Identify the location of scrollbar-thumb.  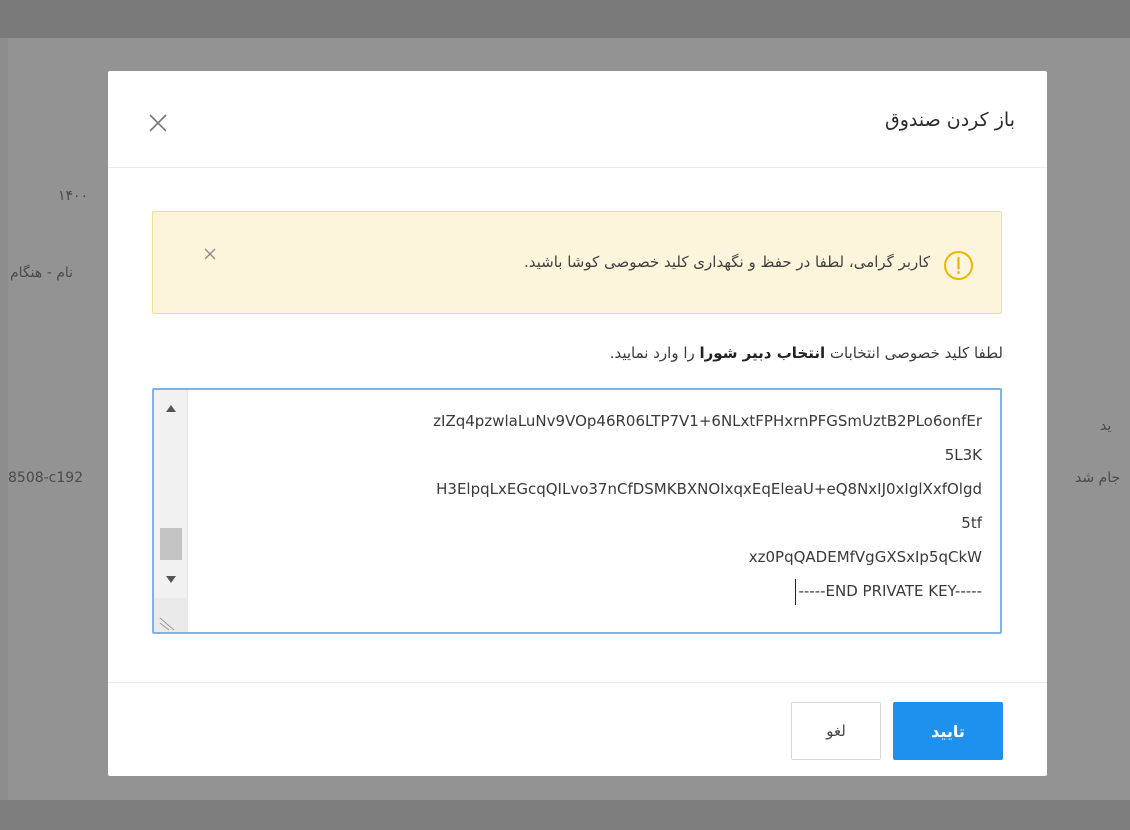
(171, 544).